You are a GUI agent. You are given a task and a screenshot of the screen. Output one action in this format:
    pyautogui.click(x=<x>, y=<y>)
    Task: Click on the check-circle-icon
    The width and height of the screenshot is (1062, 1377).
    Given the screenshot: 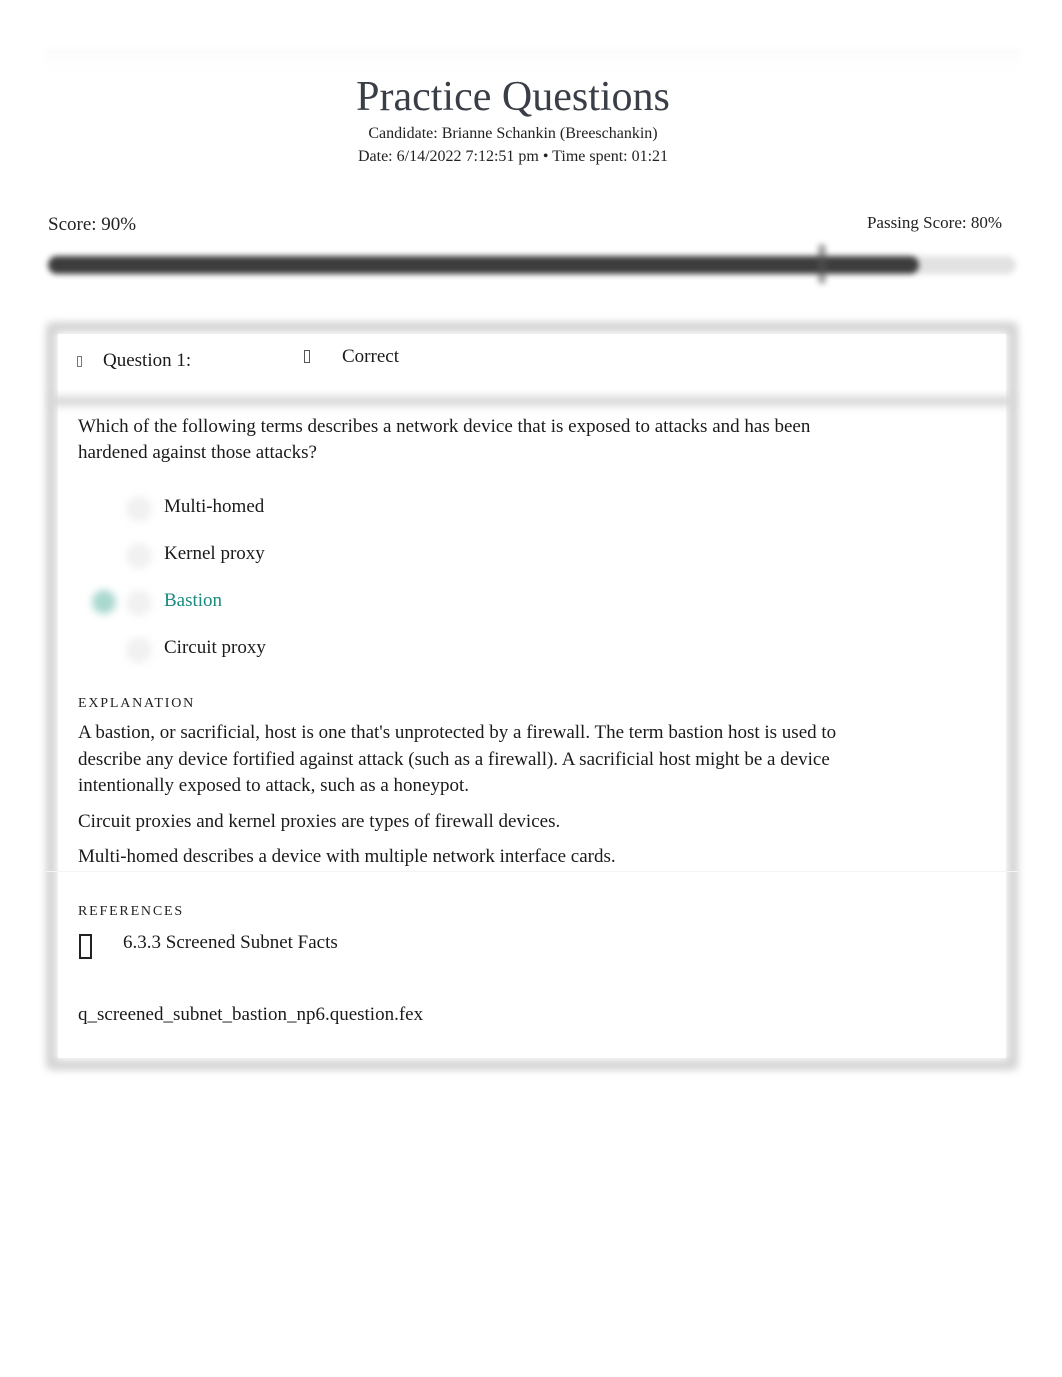 What is the action you would take?
    pyautogui.click(x=307, y=356)
    